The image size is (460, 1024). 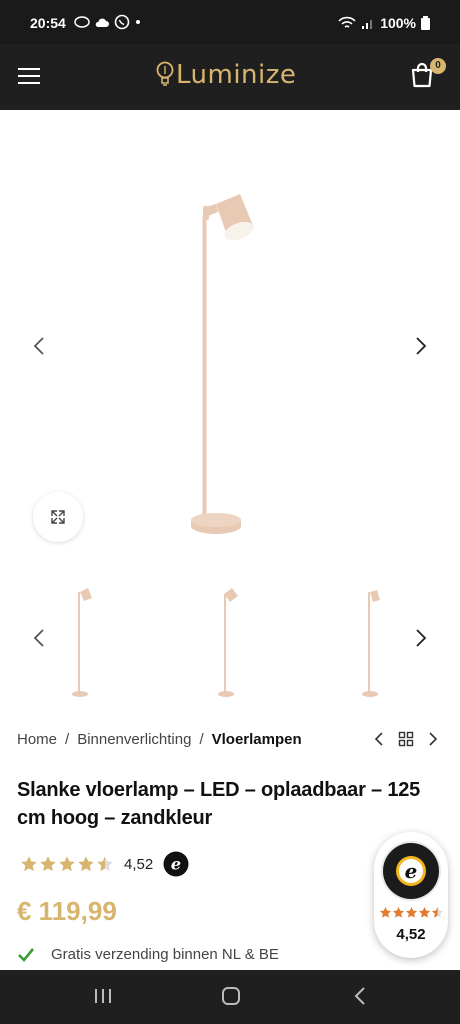 I want to click on status-right: 100%, so click(x=384, y=23).